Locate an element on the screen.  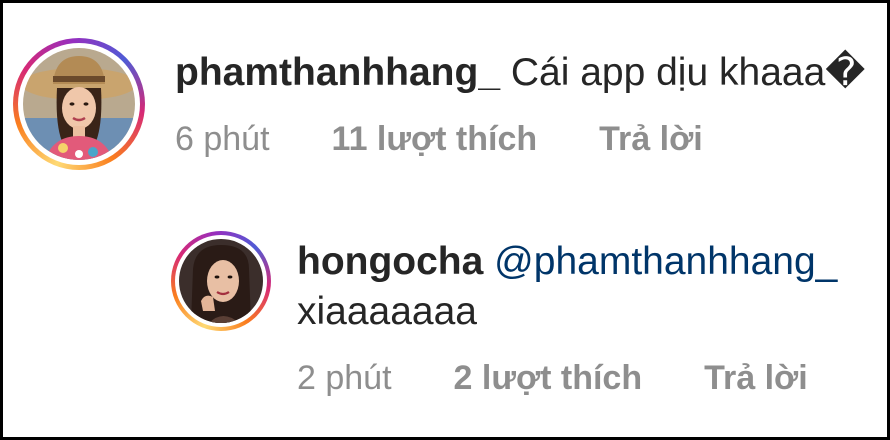
reply-text: xiaaaaaaa is located at coordinates (387, 311).